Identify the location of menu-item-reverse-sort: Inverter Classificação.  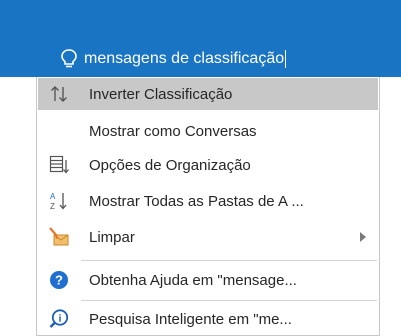
(208, 94).